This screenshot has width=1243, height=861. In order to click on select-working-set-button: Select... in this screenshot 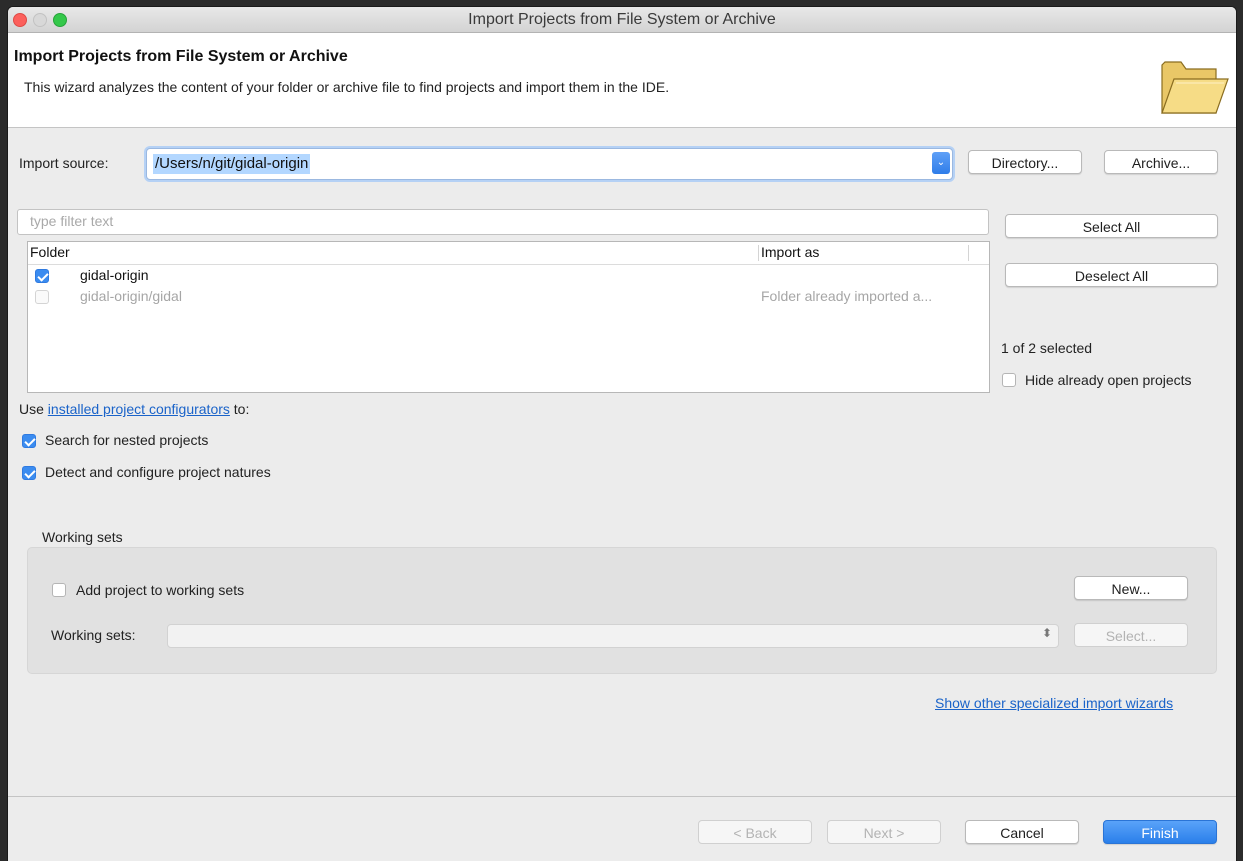, I will do `click(1131, 635)`.